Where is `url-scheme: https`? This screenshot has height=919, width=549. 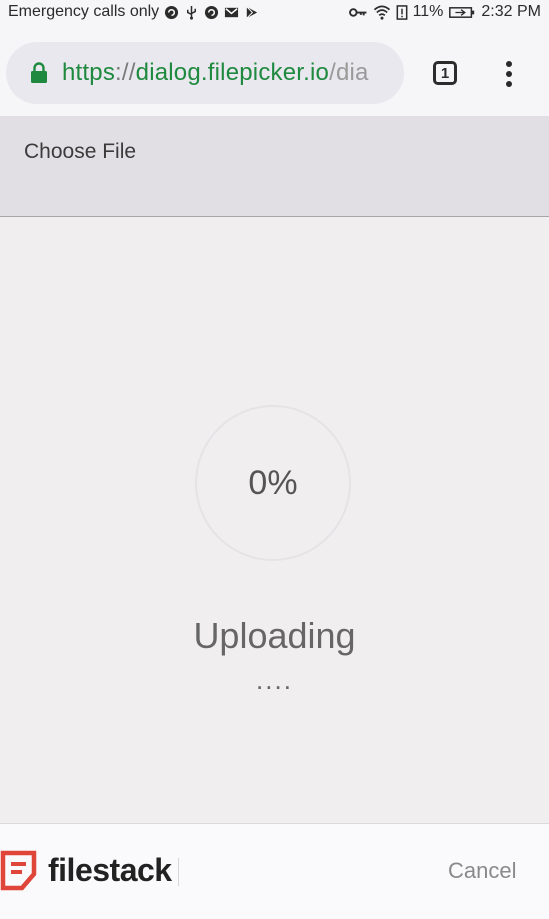
url-scheme: https is located at coordinates (89, 72).